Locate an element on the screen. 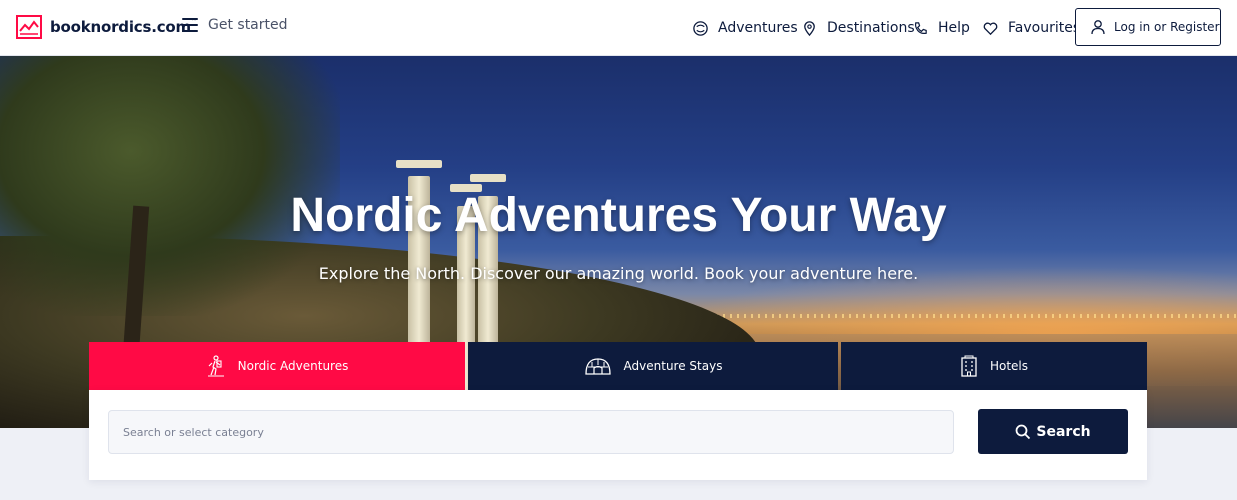 The width and height of the screenshot is (1237, 500). search-button-label: Search is located at coordinates (1063, 431).